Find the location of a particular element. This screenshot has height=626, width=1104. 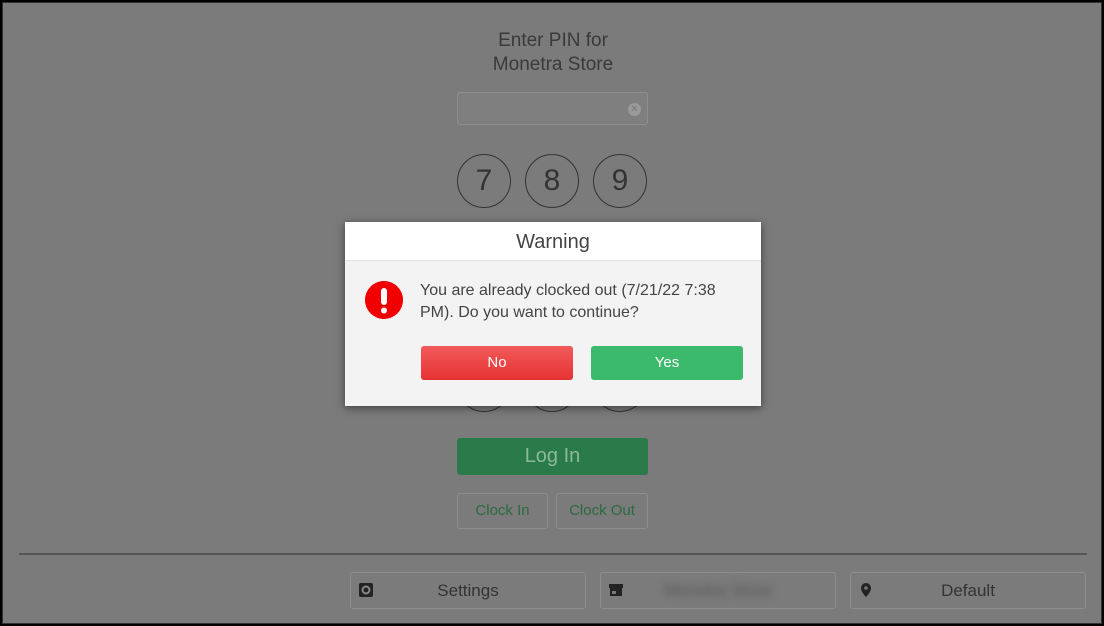

settings-label: Settings is located at coordinates (468, 590).